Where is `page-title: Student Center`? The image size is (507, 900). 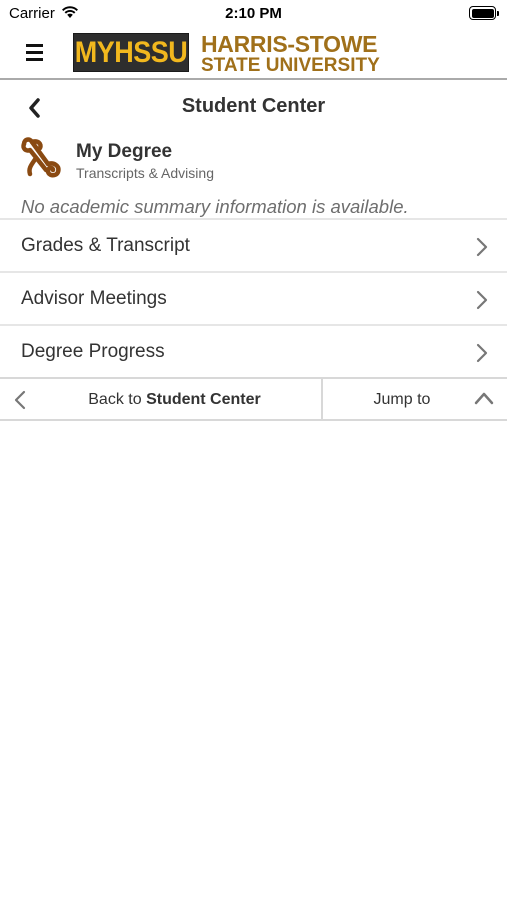 page-title: Student Center is located at coordinates (253, 106).